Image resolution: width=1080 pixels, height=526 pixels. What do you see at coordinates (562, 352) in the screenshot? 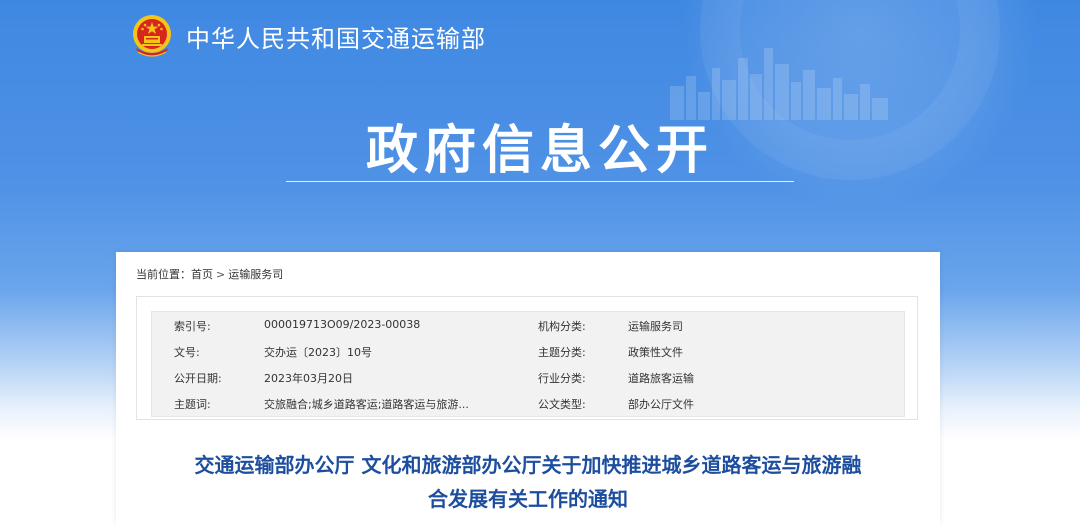
I see `topic-category-label: 主题分类:` at bounding box center [562, 352].